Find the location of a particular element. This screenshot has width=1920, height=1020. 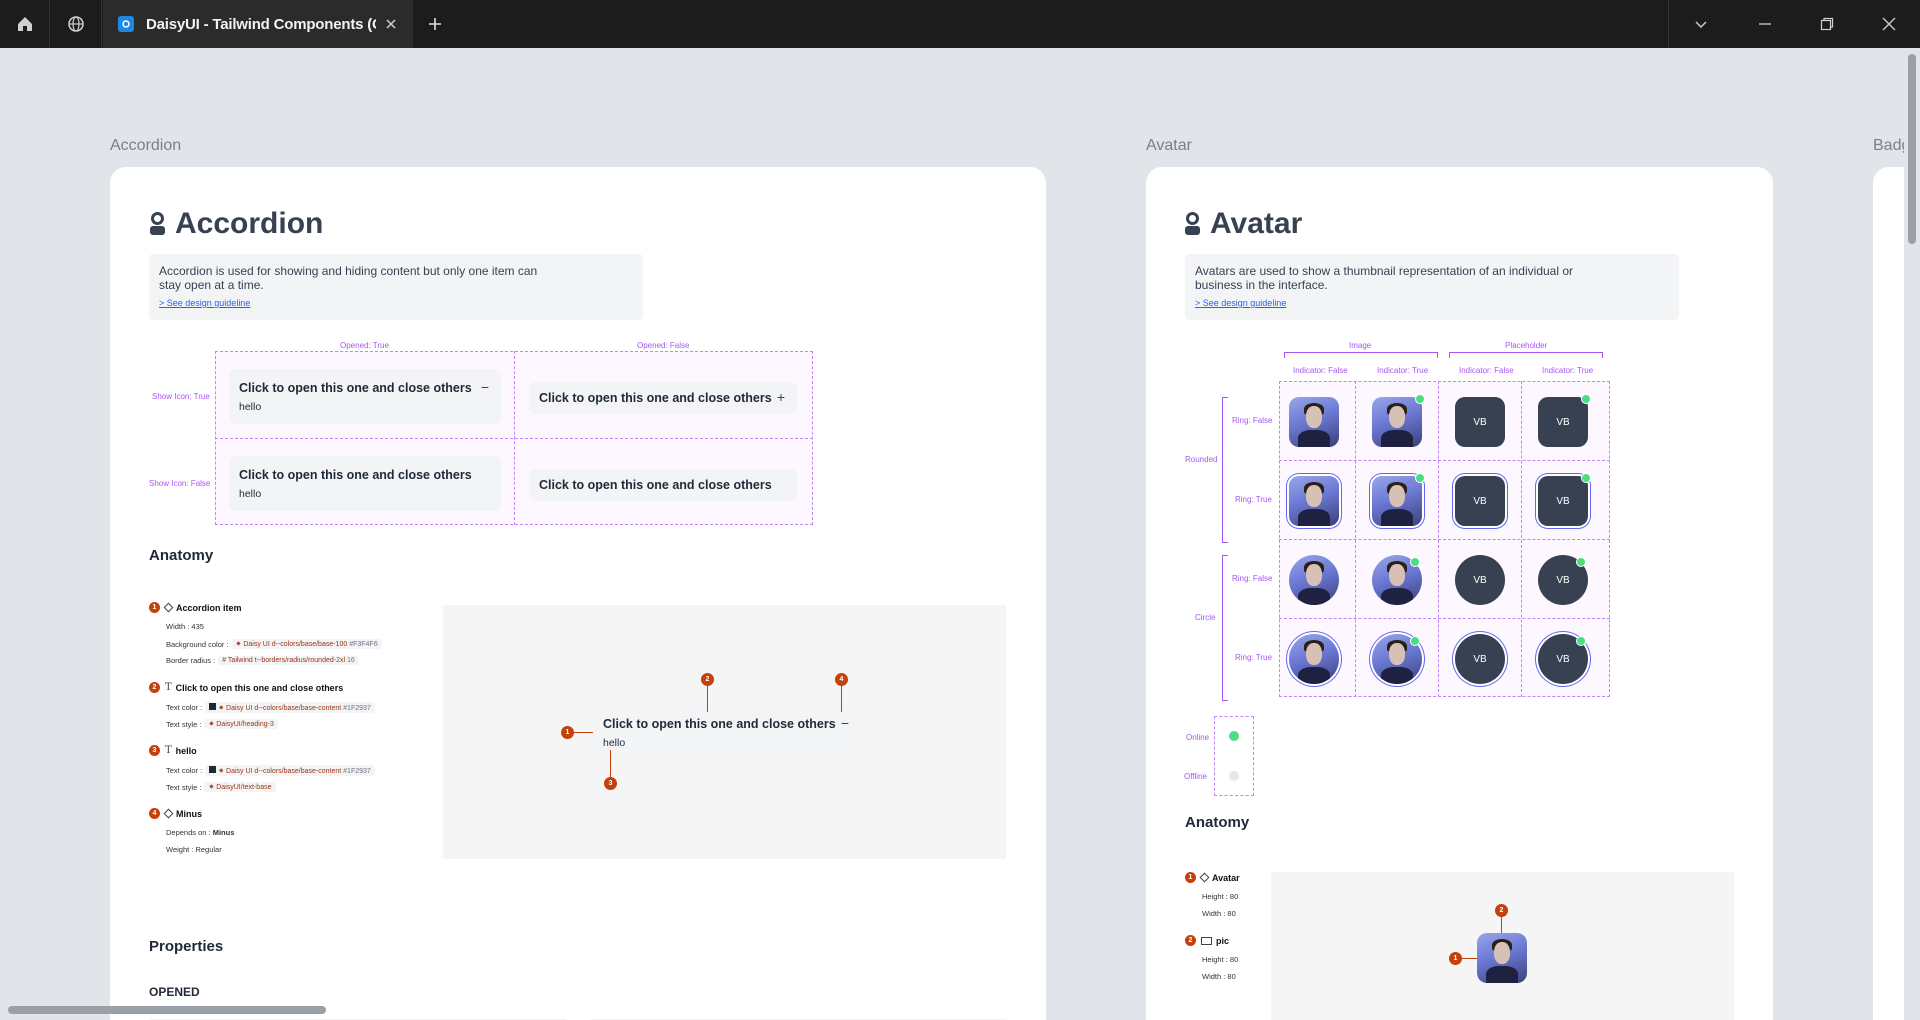

window-close-button is located at coordinates (1889, 24).